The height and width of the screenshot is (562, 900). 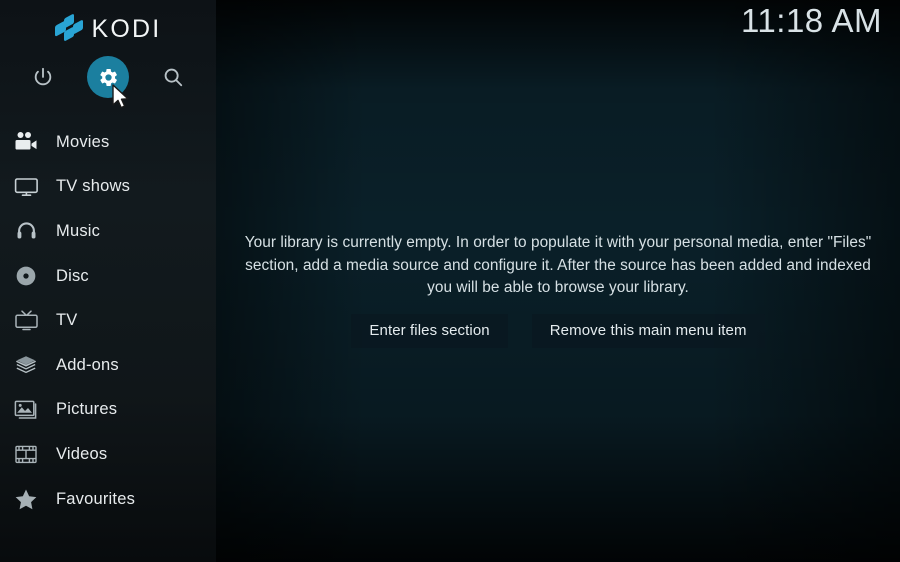 What do you see at coordinates (26, 231) in the screenshot?
I see `headphones-icon` at bounding box center [26, 231].